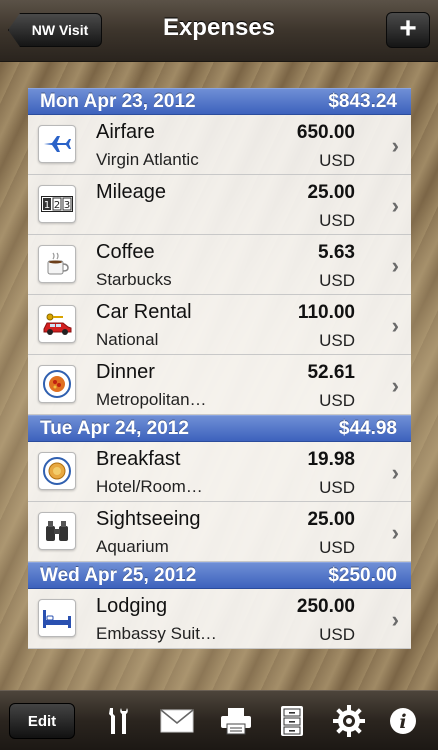 The image size is (438, 750). What do you see at coordinates (326, 312) in the screenshot?
I see `expense-amount: 110.00` at bounding box center [326, 312].